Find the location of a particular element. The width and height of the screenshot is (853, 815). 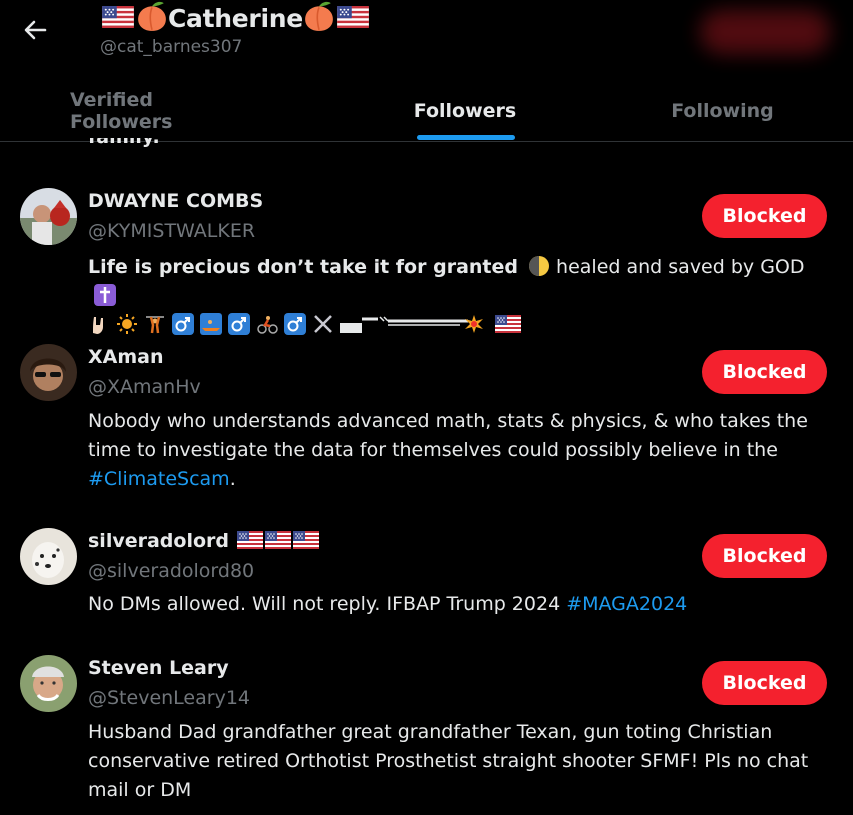

tab-verified-followers: Verified Followers is located at coordinates (166, 111).